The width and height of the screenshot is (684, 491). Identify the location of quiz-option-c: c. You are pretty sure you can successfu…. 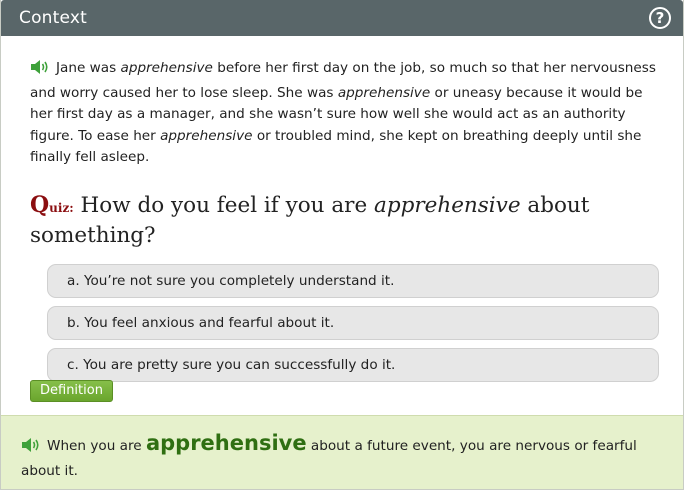
(353, 364).